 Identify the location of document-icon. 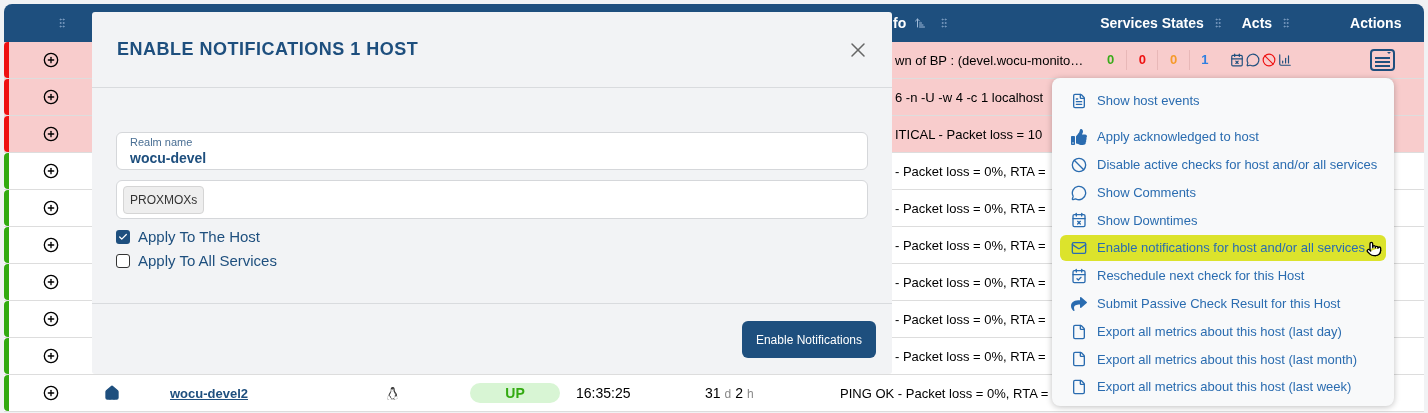
(1079, 101).